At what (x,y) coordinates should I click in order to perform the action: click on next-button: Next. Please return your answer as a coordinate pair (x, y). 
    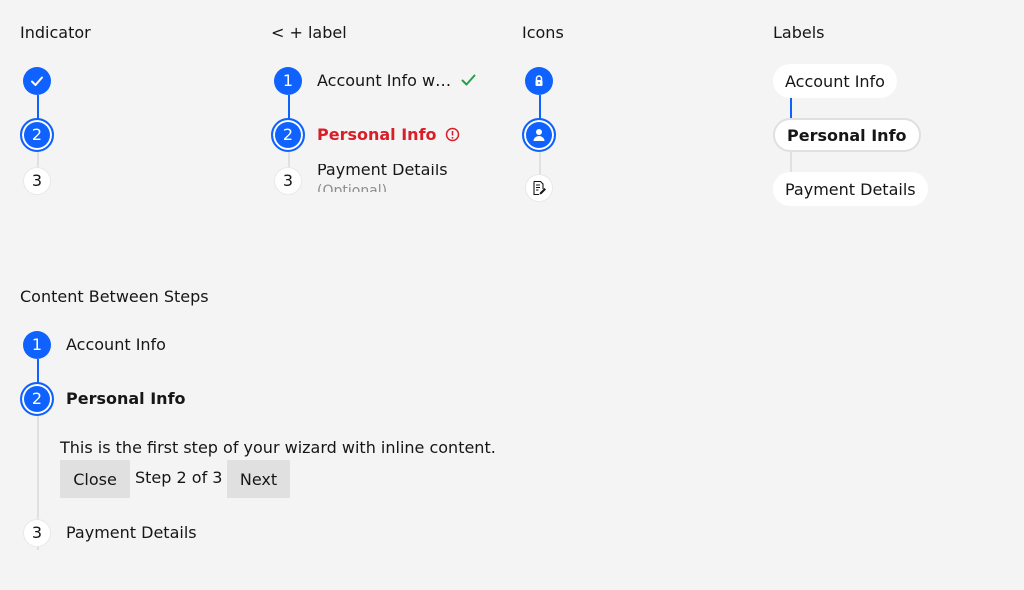
    Looking at the image, I should click on (258, 479).